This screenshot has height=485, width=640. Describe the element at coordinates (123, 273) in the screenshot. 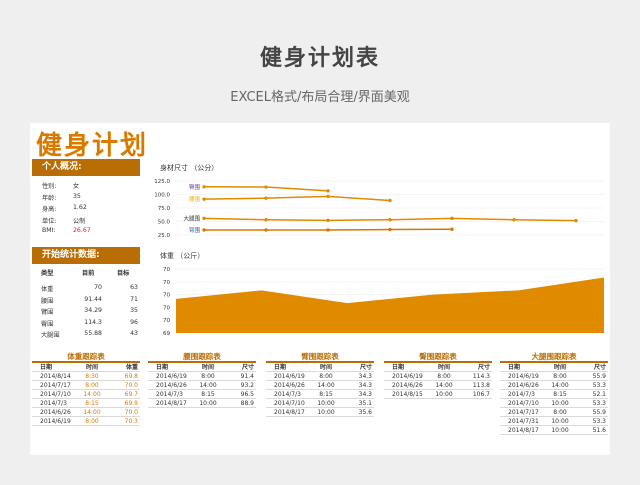

I see `stats-column-header: 目标` at that location.